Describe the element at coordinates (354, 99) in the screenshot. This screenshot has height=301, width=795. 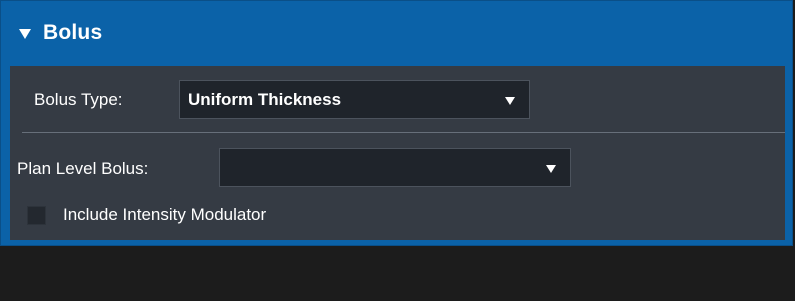
I see `bolus-type-dropdown: Uniform Thickness` at that location.